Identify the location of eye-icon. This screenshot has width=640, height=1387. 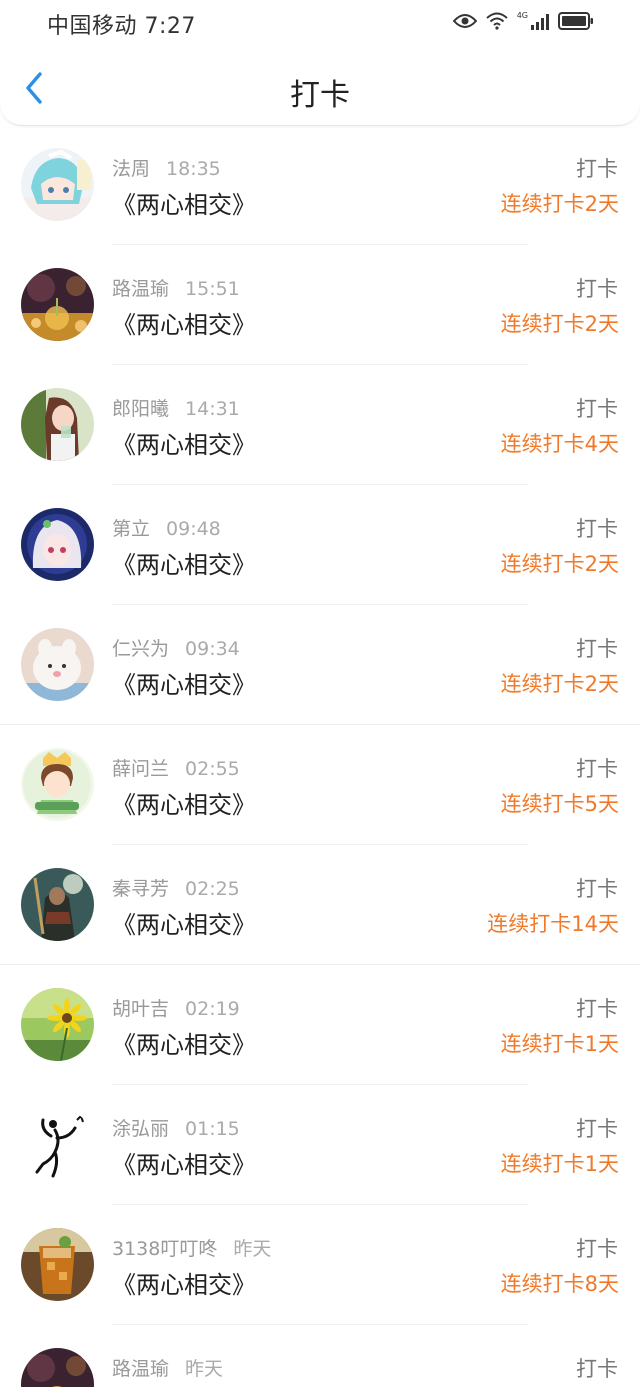
(464, 21).